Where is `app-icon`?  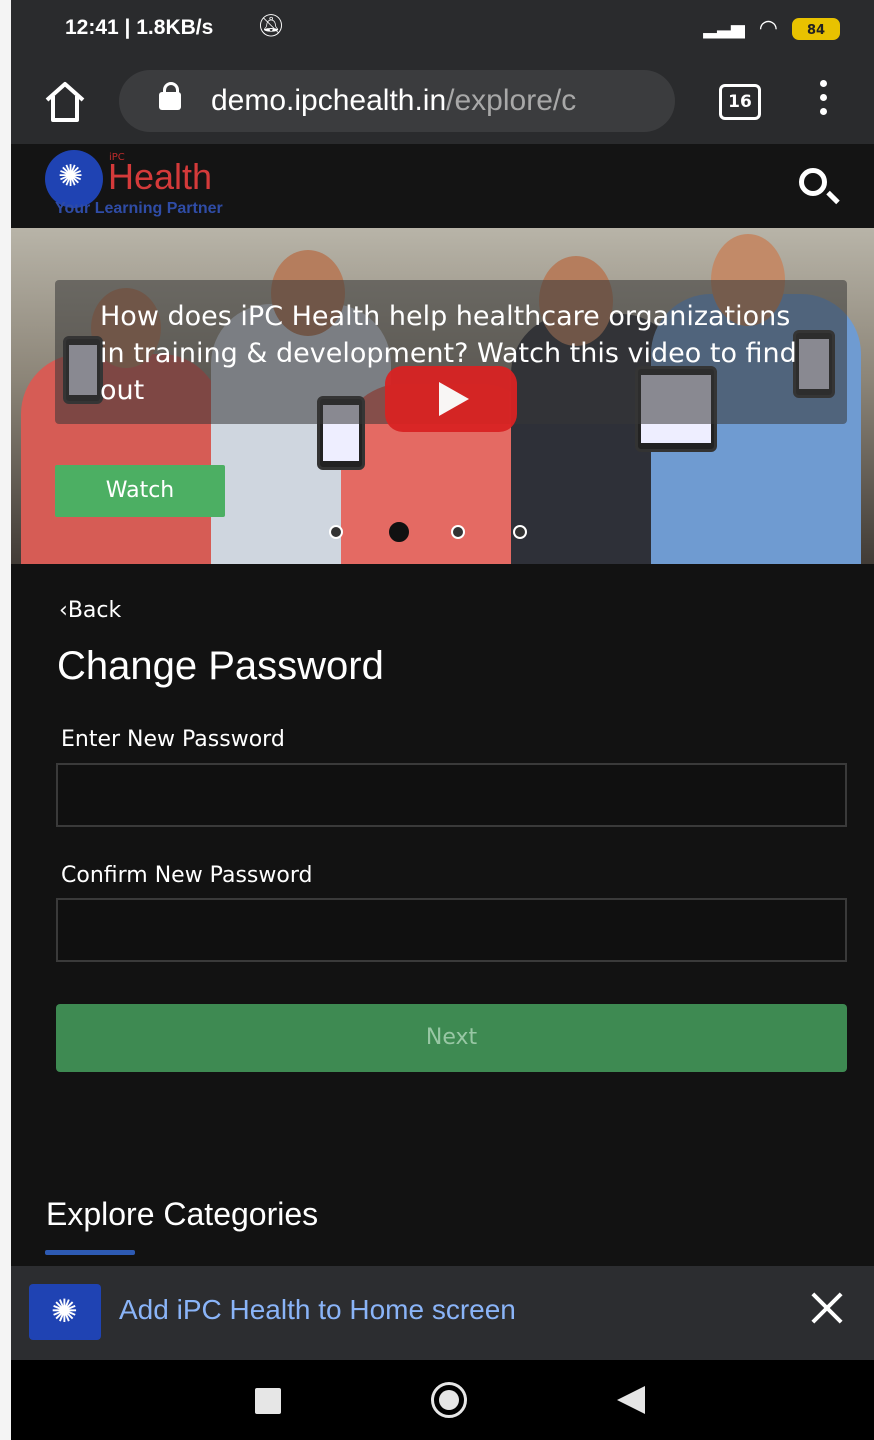
app-icon is located at coordinates (65, 1312).